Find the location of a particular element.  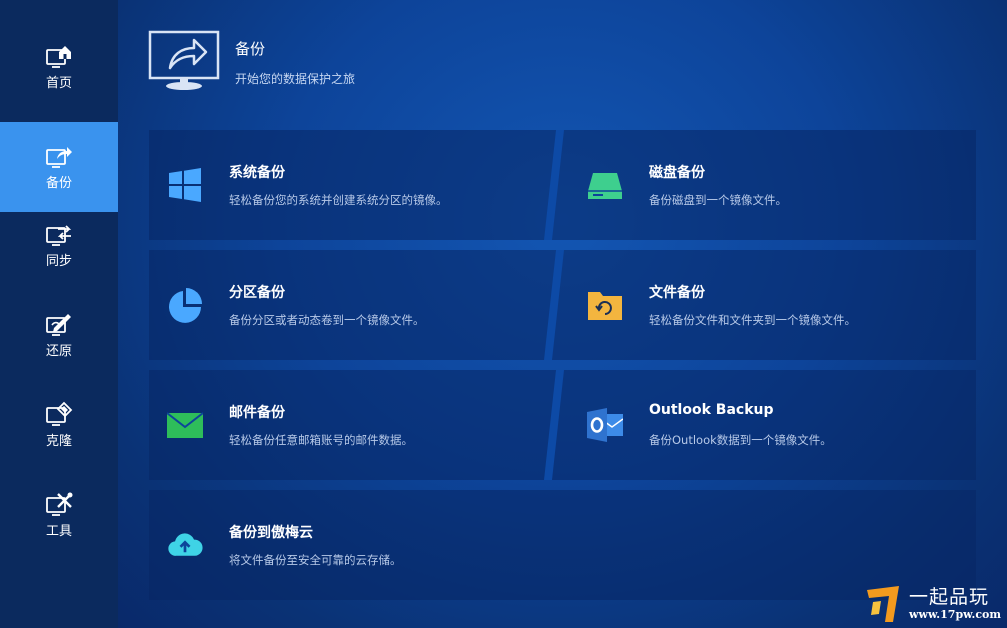

sidebar: 首页 备份 同步 还原 克隆 工具 is located at coordinates (59, 314).